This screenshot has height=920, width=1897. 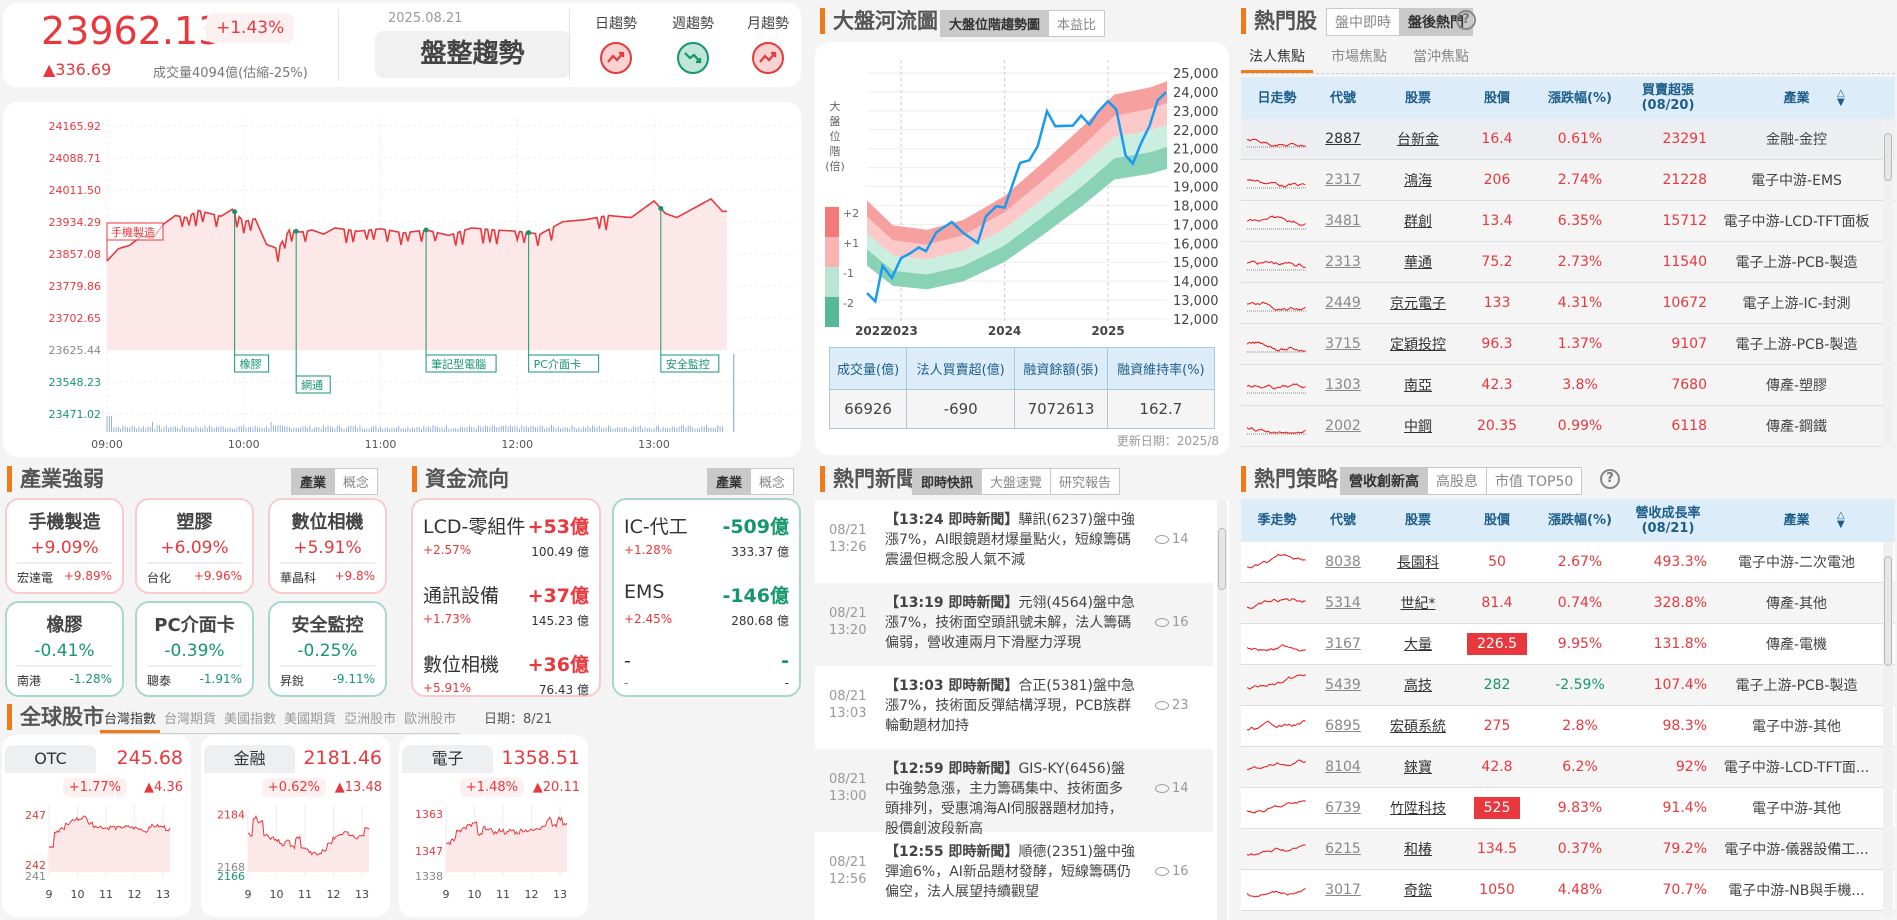 What do you see at coordinates (1418, 344) in the screenshot?
I see `stock-name-link: 定穎投控` at bounding box center [1418, 344].